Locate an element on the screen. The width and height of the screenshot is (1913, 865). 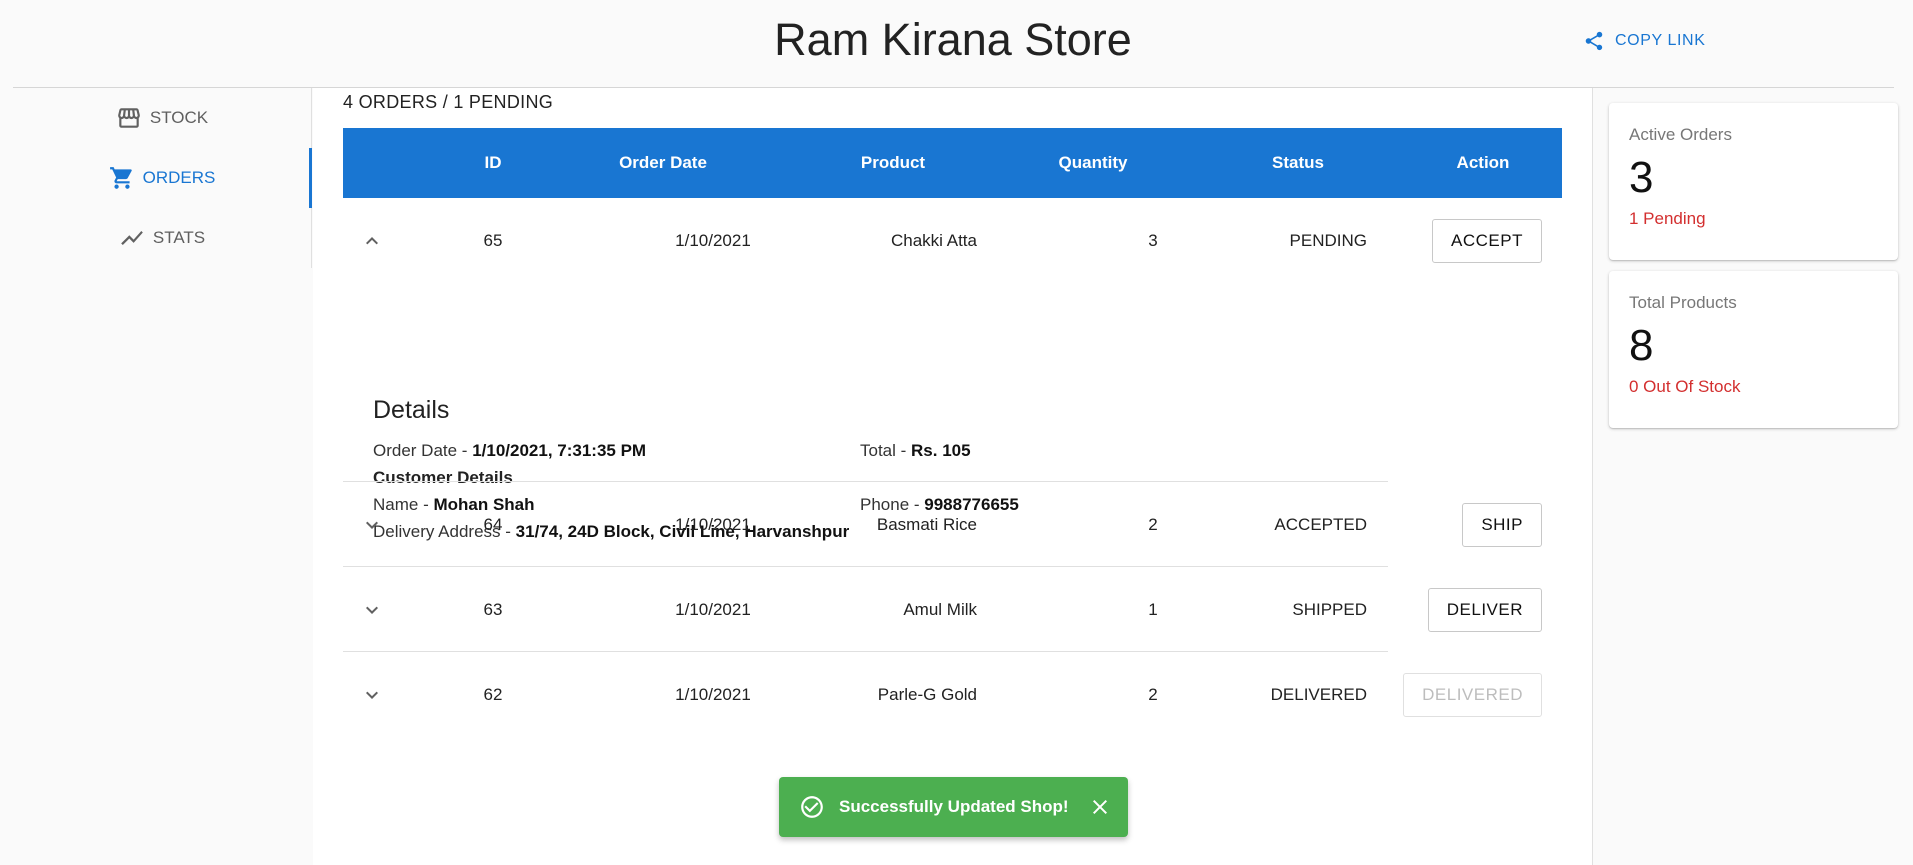
chevron-up-icon is located at coordinates (372, 241).